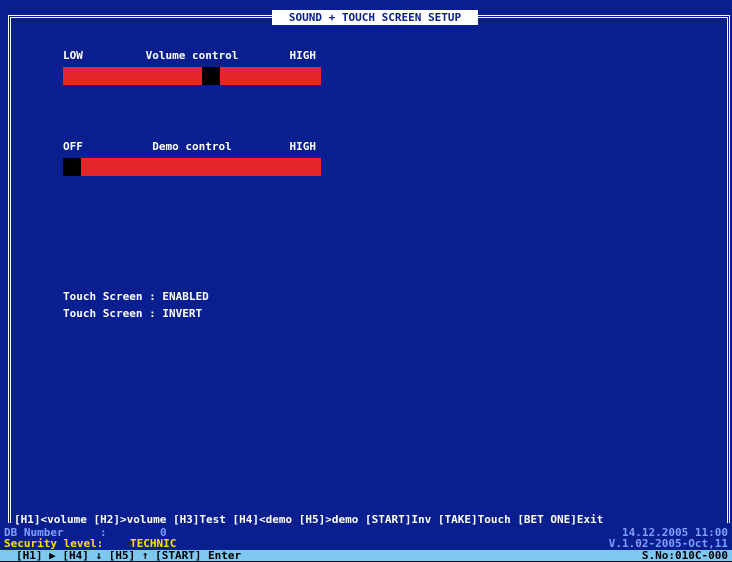  I want to click on serial-number: S.No:010C-000, so click(684, 555).